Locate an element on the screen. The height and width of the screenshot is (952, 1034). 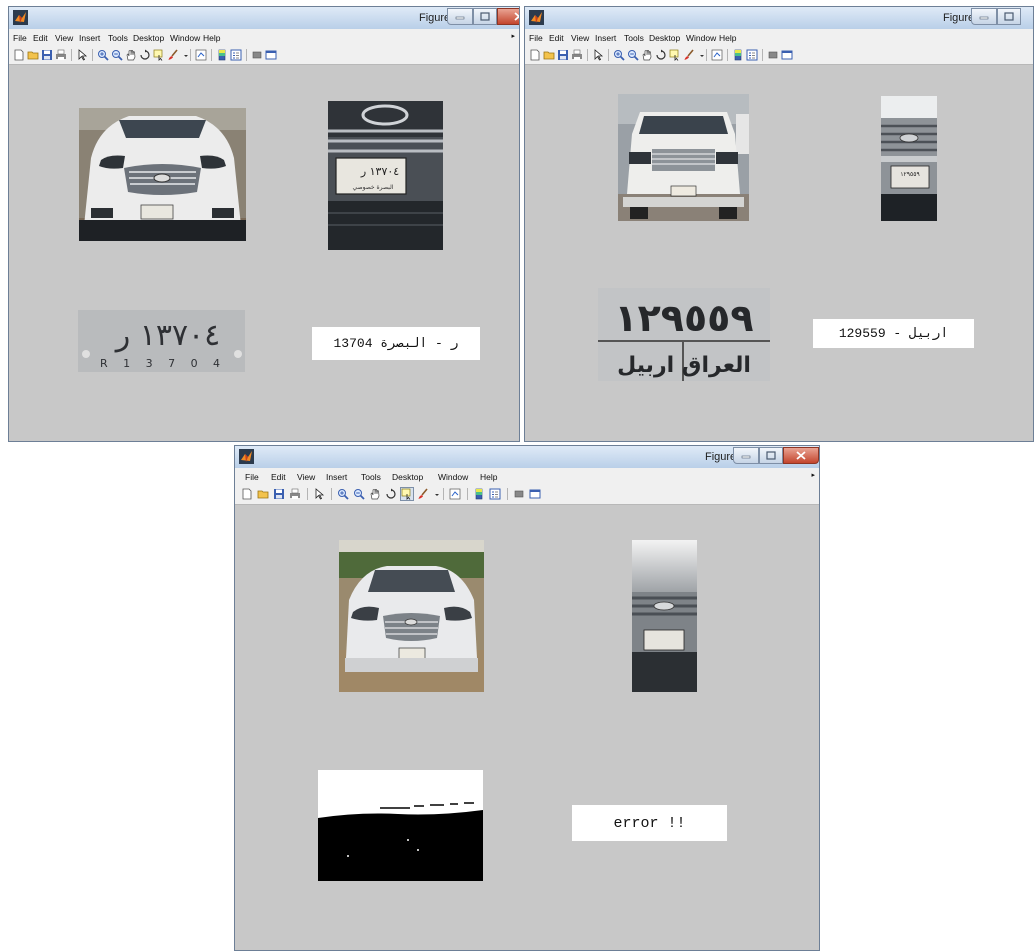
extracted-plate-image: ١٣٧٠٤ ر R 1 3 7 0 4 is located at coordinates (161, 341).